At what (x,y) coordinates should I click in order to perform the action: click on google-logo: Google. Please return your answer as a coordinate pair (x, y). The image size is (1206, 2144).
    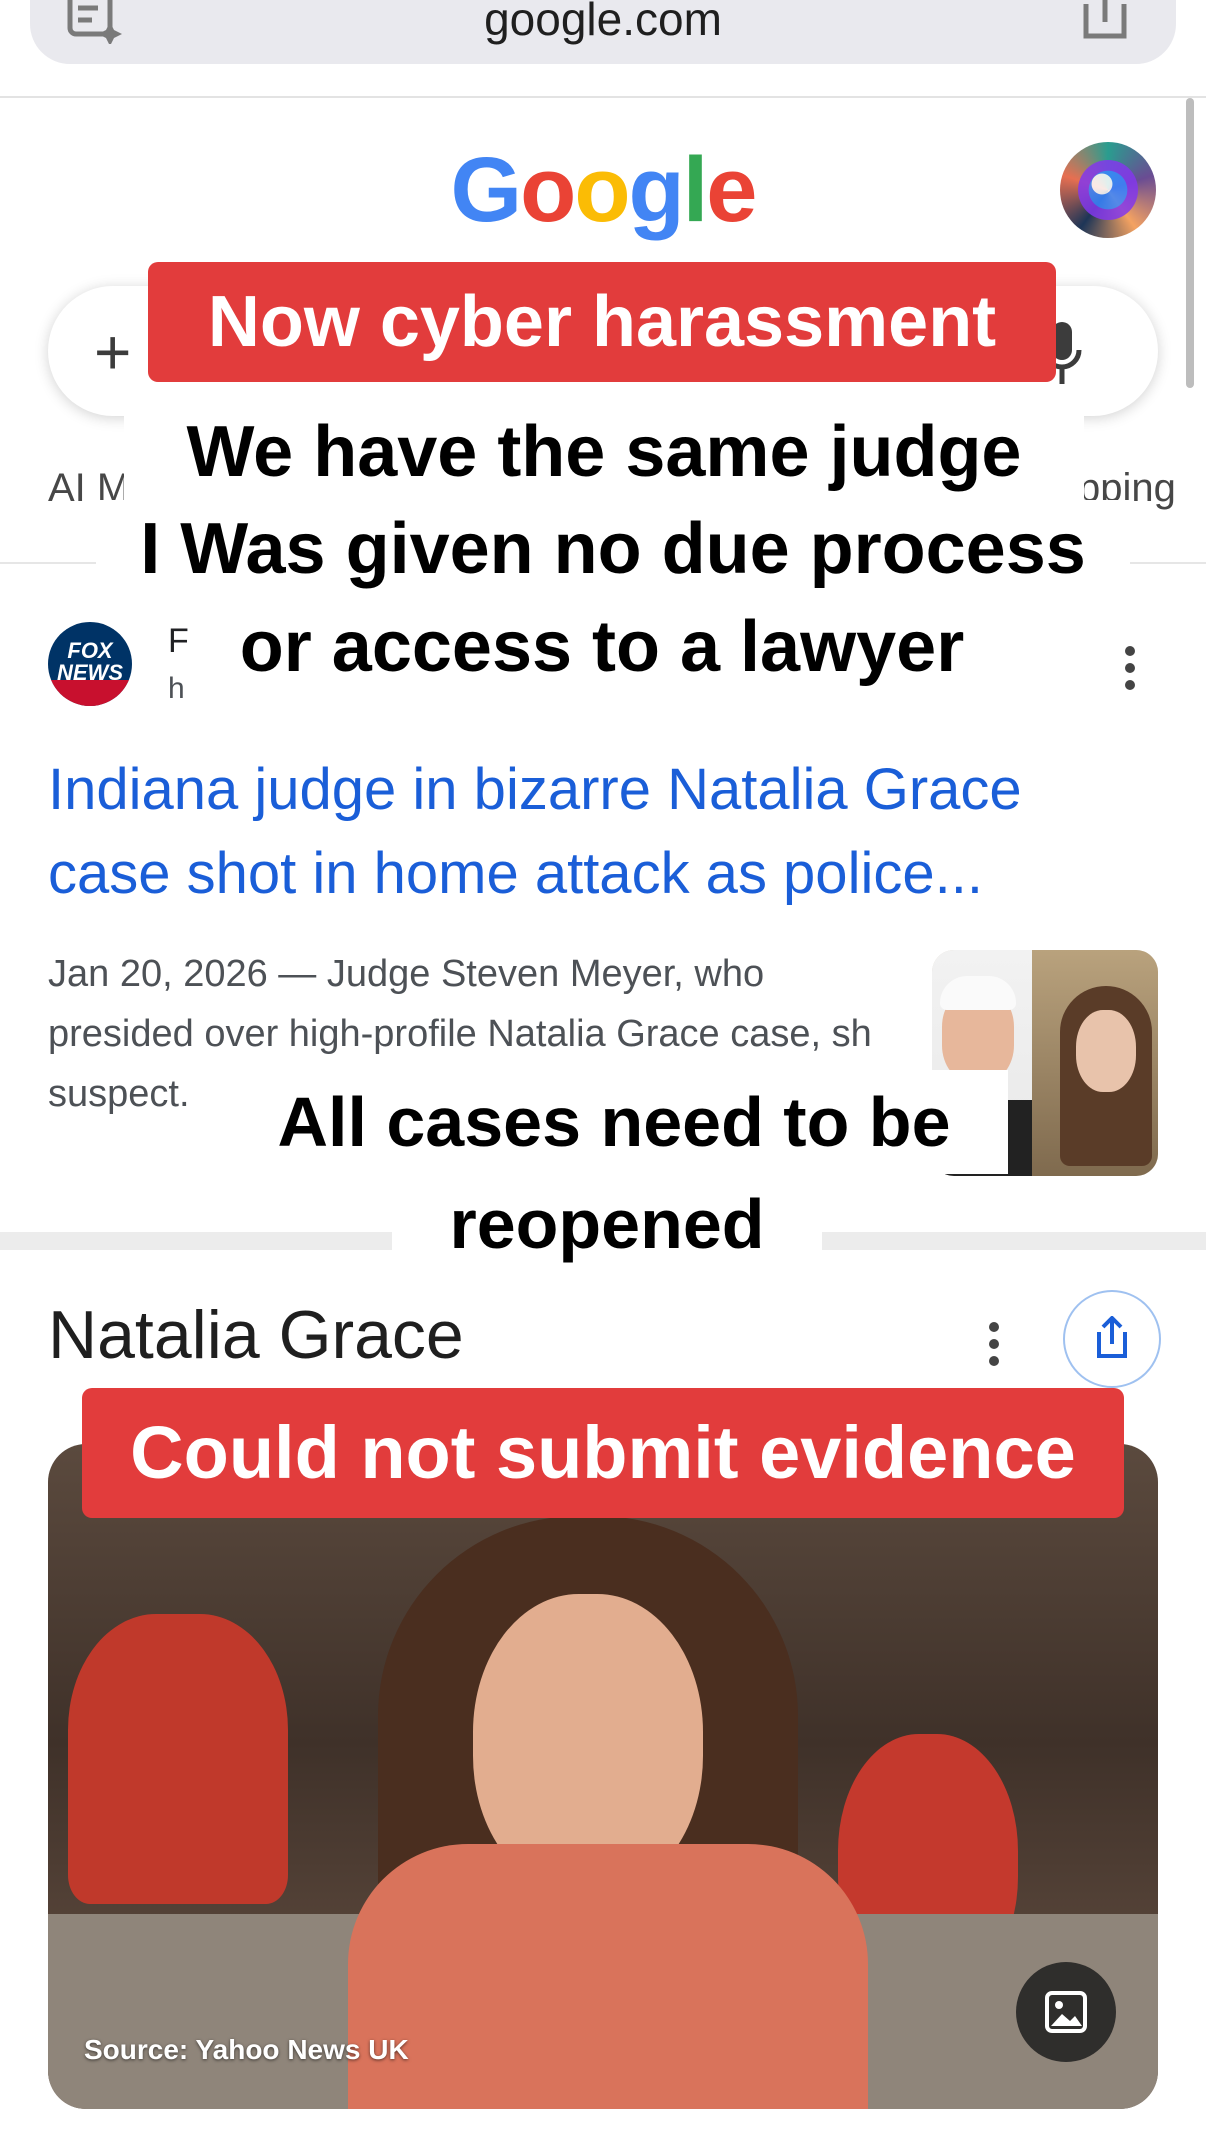
    Looking at the image, I should click on (603, 190).